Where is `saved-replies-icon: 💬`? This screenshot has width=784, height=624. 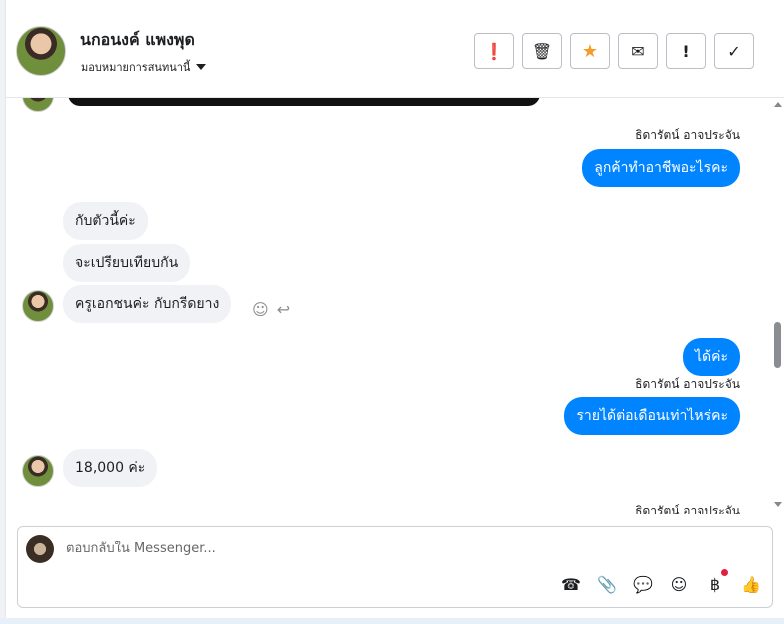
saved-replies-icon: 💬 is located at coordinates (643, 584).